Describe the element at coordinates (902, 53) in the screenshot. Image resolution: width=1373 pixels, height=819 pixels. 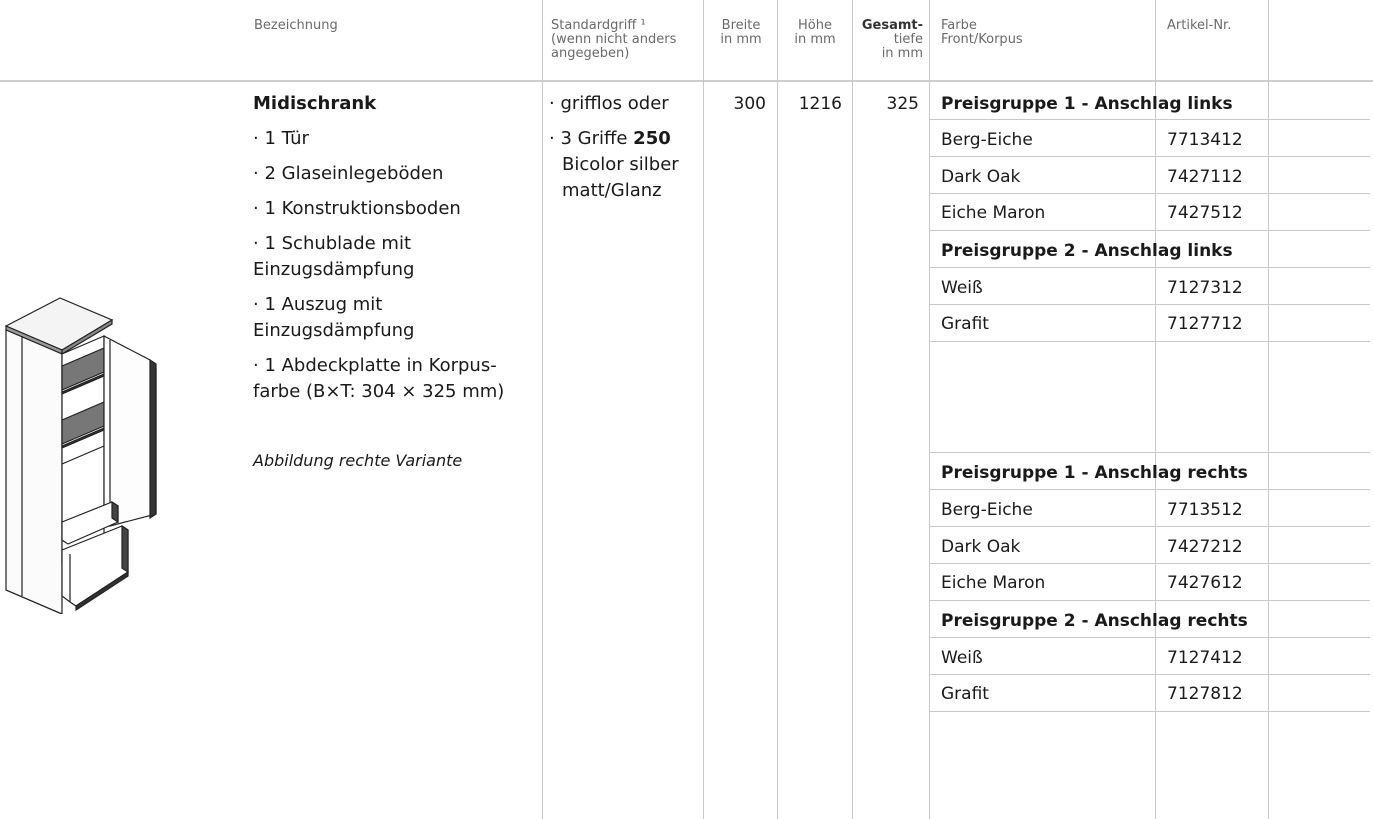
I see `header-tiefe-line3: in mm` at that location.